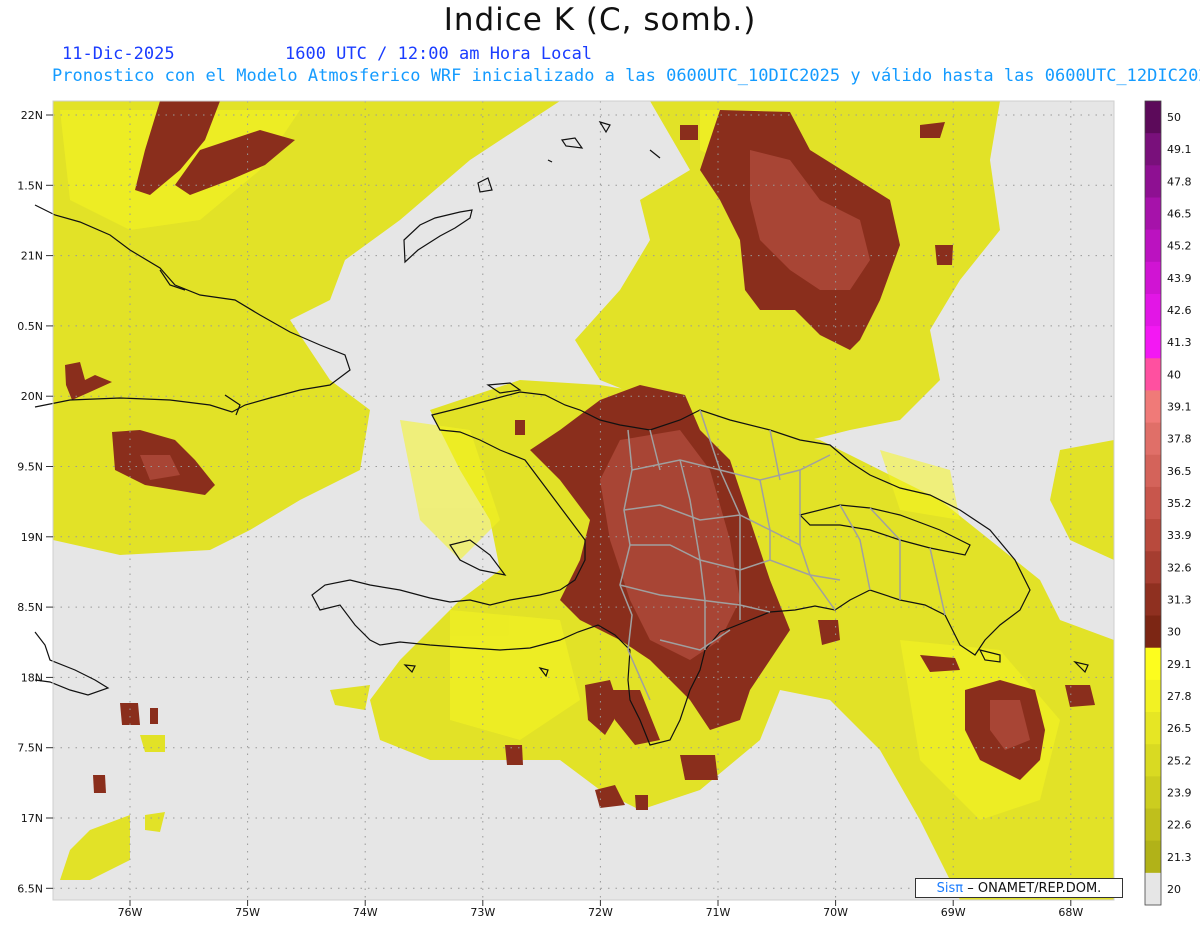  Describe the element at coordinates (1179, 310) in the screenshot. I see `legend-label: 42.6` at that location.